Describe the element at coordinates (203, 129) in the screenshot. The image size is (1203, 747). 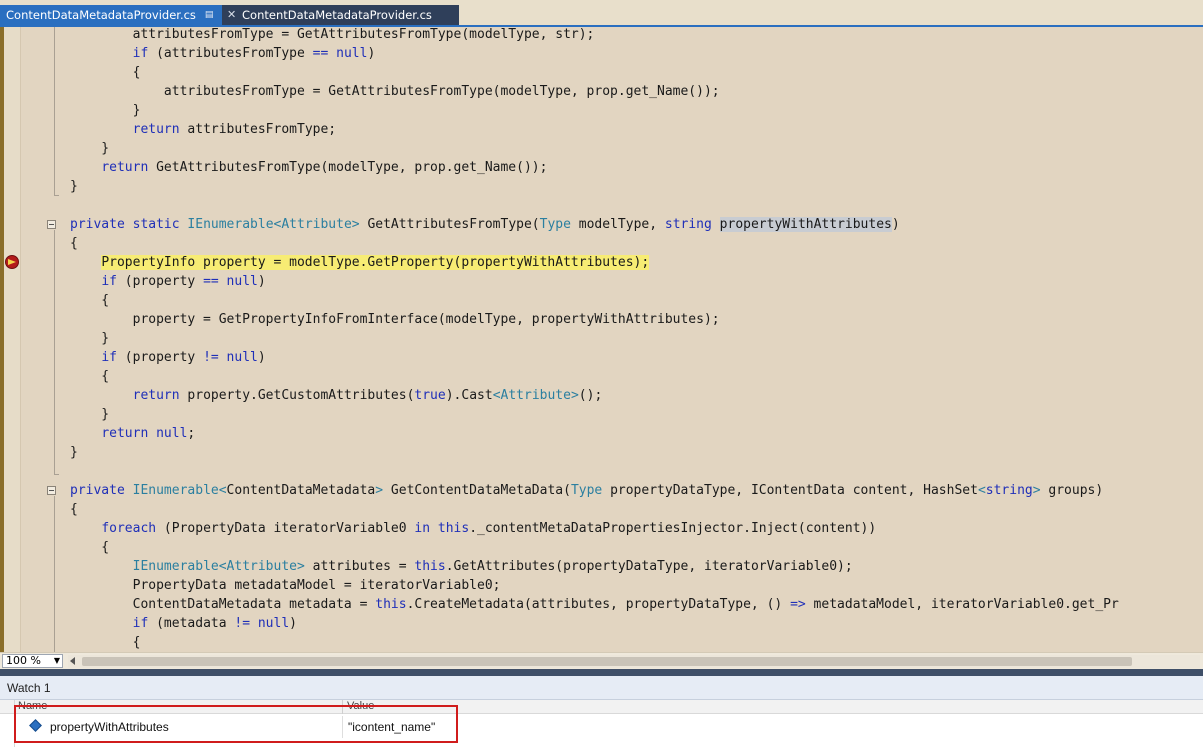
I see `code-line: return attributesFromType;` at that location.